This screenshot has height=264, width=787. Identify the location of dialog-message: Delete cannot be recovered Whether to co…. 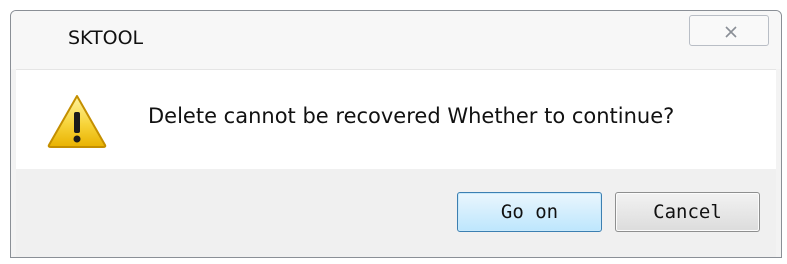
(411, 116).